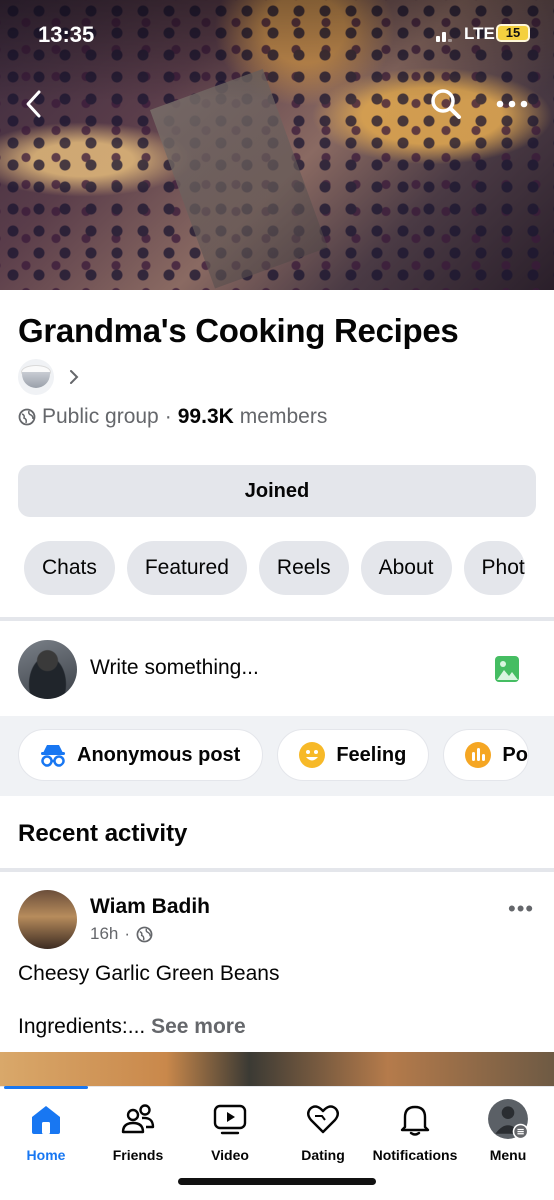 Image resolution: width=554 pixels, height=1200 pixels. Describe the element at coordinates (138, 1119) in the screenshot. I see `friends-icon` at that location.